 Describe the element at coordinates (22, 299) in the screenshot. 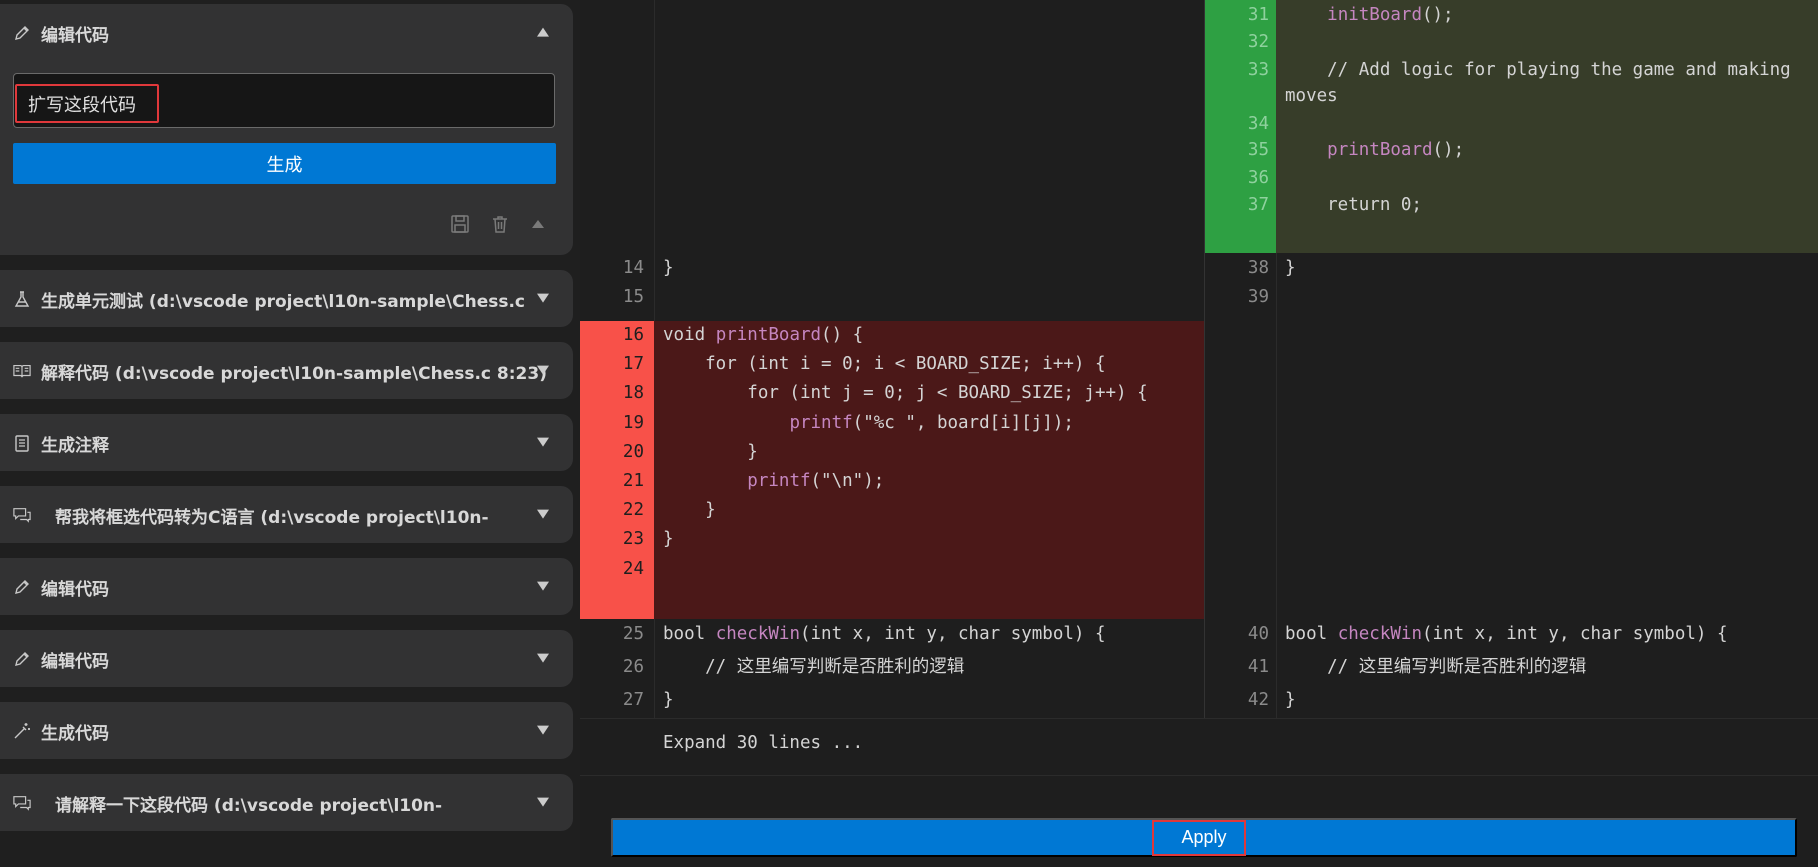

I see `flask-icon` at that location.